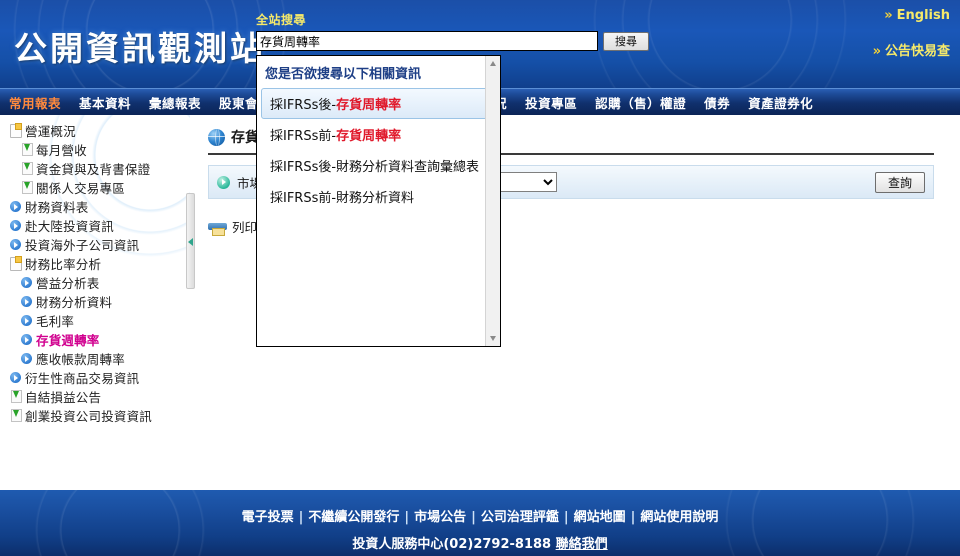  What do you see at coordinates (378, 134) in the screenshot?
I see `suggestion-item-1: 採IFRSs前-存貨周轉率` at bounding box center [378, 134].